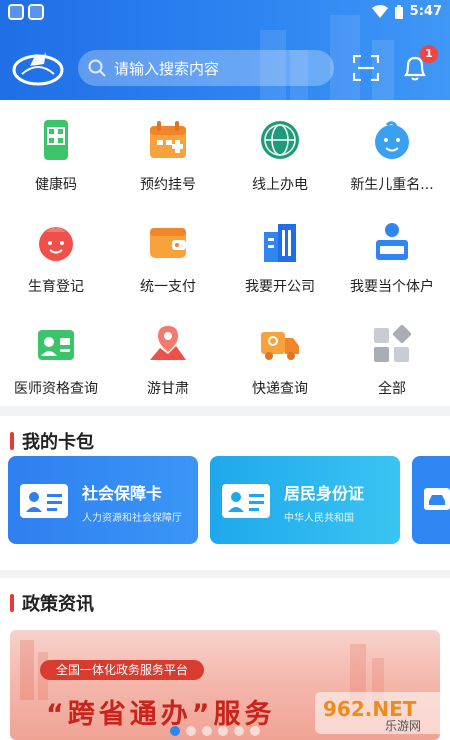 Image resolution: width=450 pixels, height=740 pixels. What do you see at coordinates (225, 13) in the screenshot?
I see `status-bar: 5:47` at bounding box center [225, 13].